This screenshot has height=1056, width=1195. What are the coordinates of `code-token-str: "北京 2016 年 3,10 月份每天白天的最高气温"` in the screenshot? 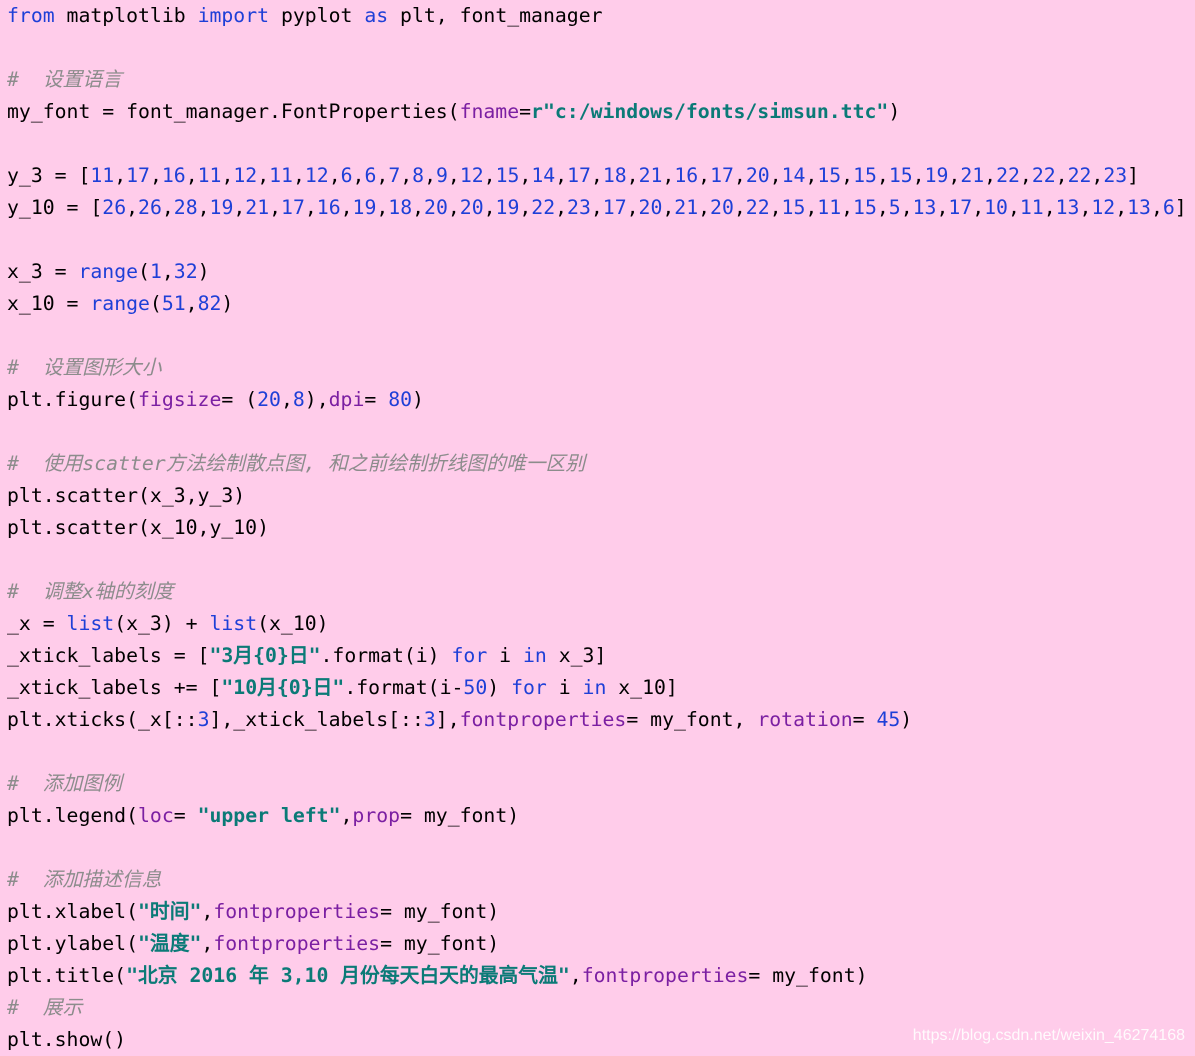 It's located at (348, 975).